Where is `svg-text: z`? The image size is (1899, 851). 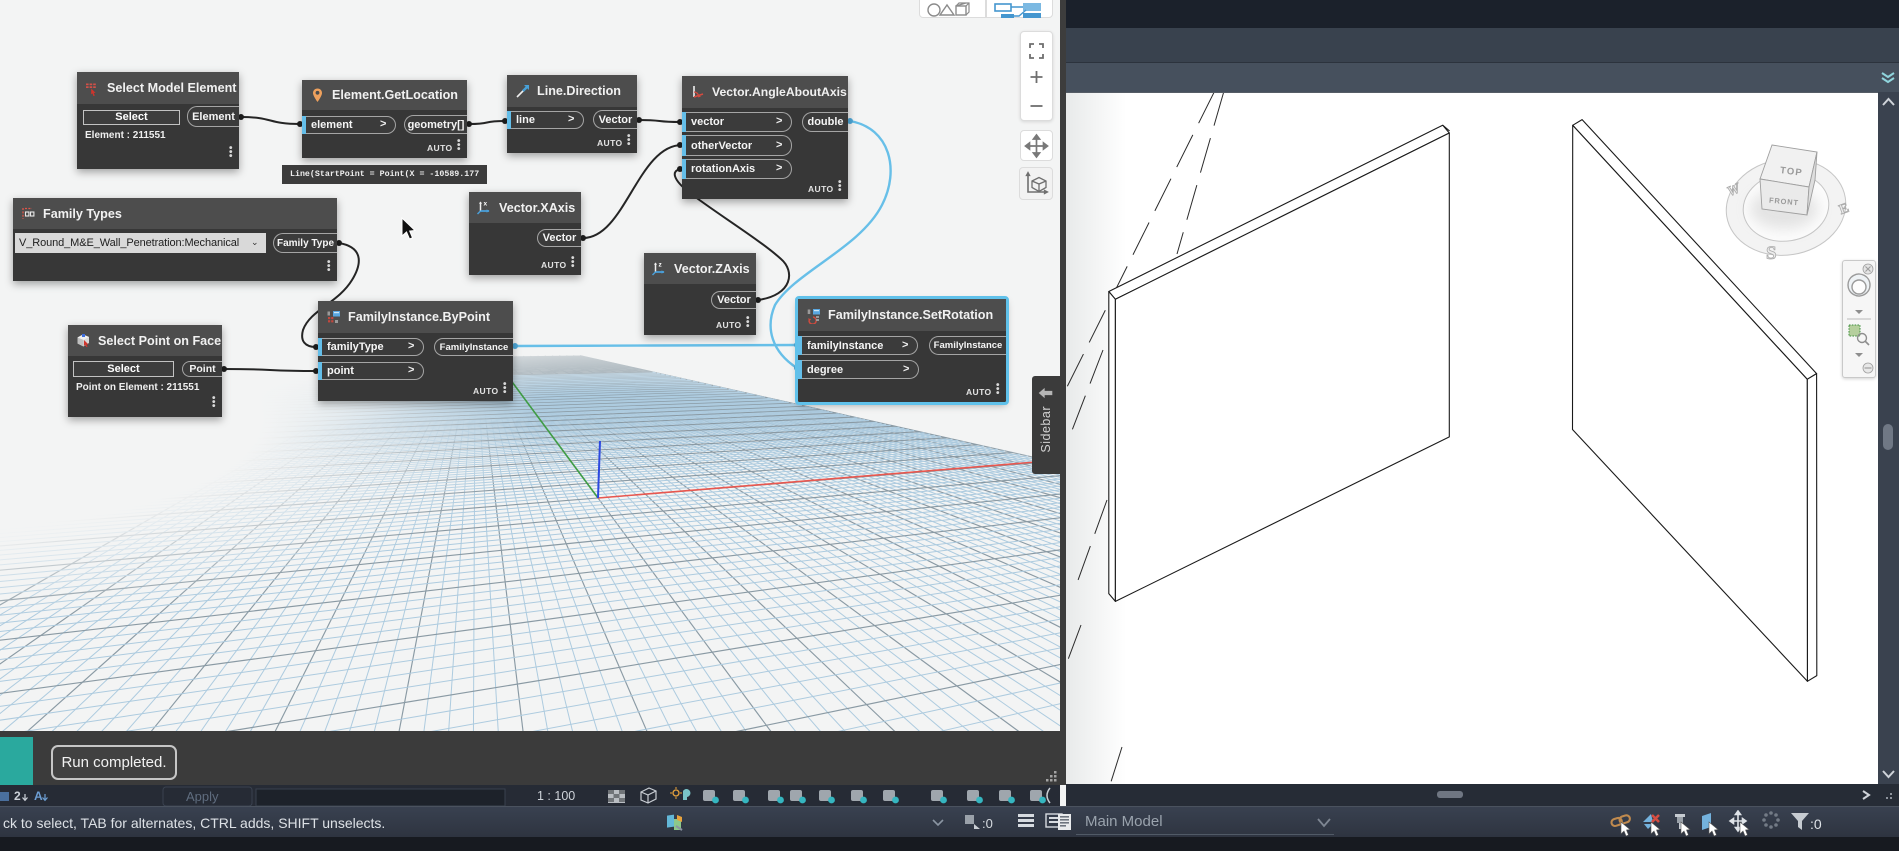
svg-text: z is located at coordinates (661, 265).